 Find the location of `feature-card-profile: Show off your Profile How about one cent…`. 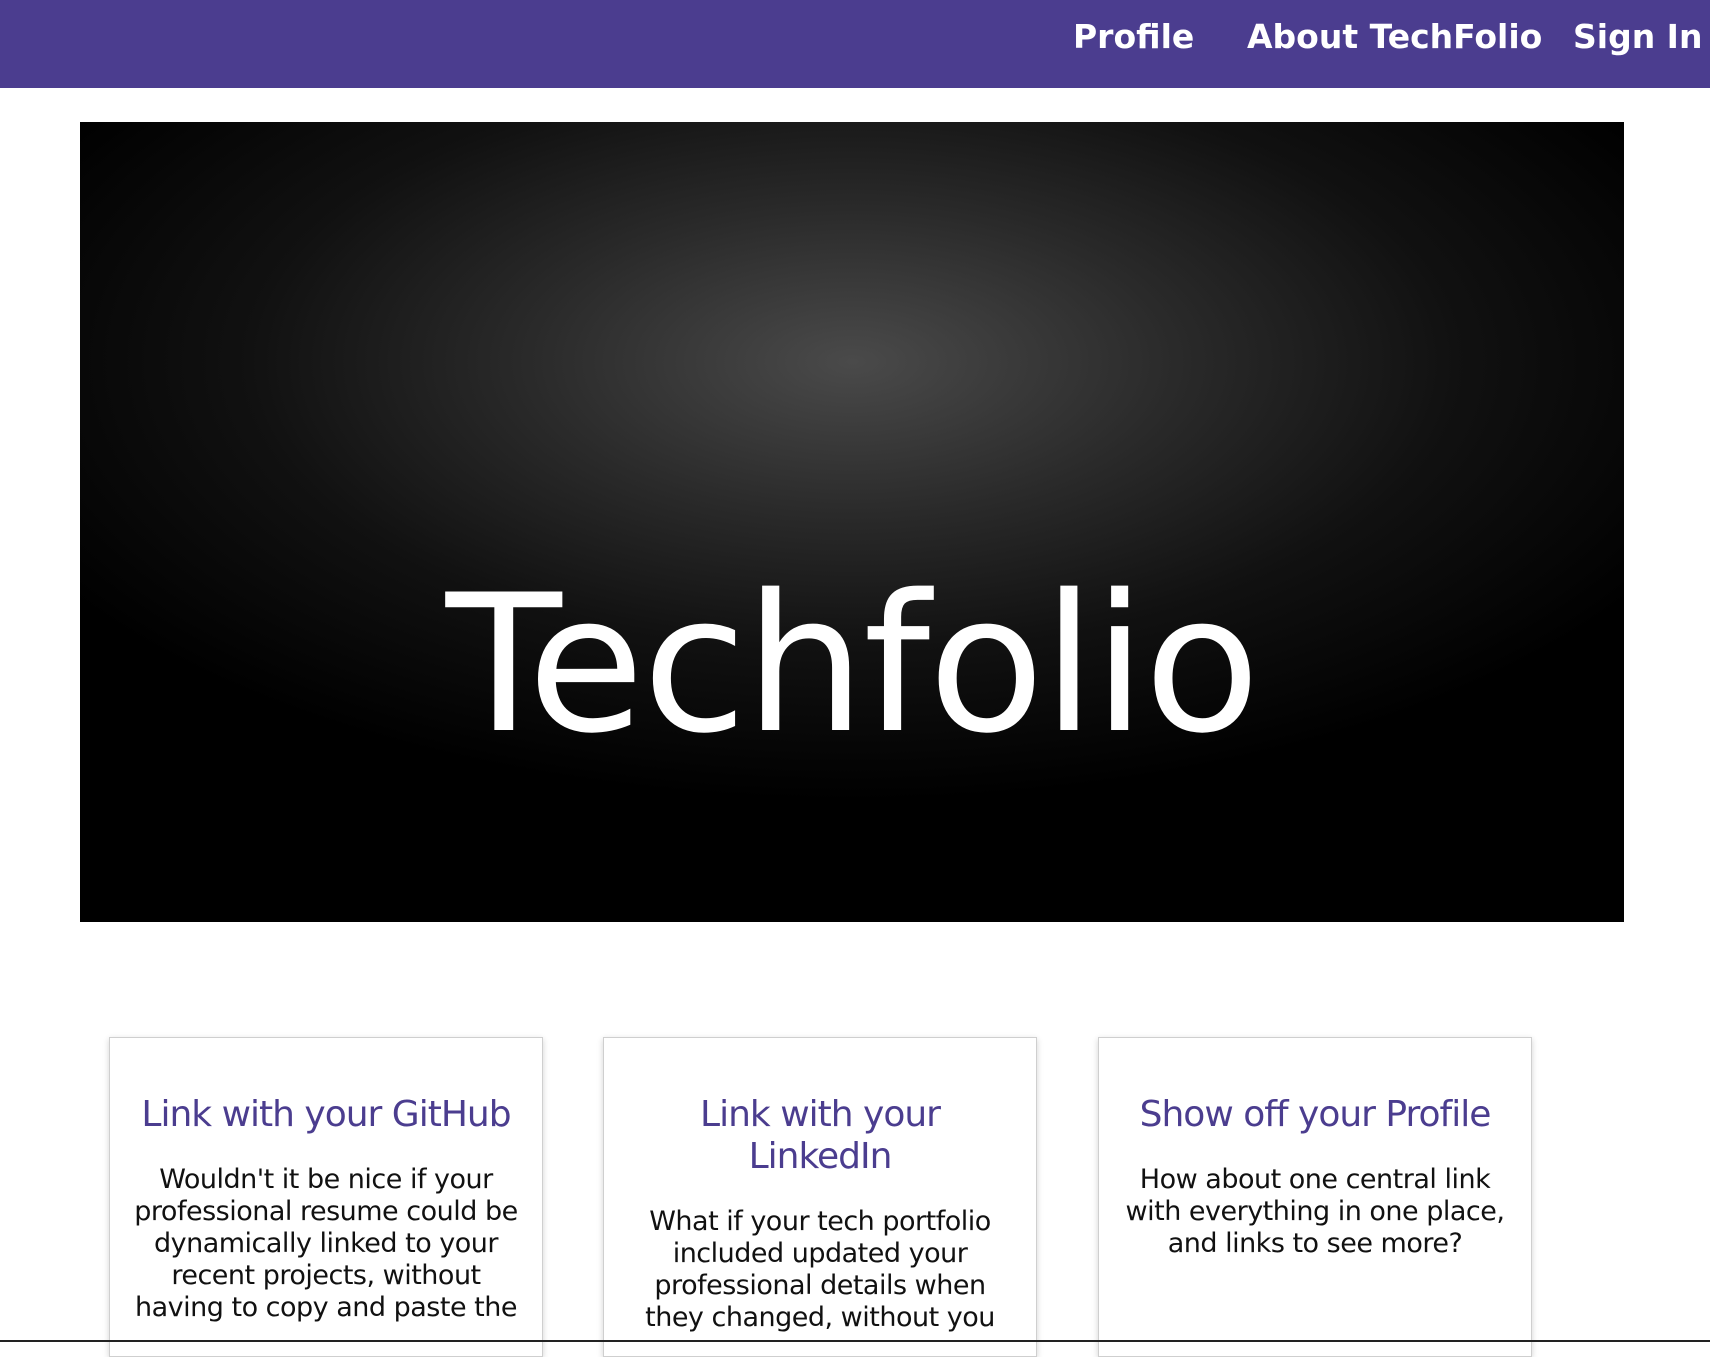

feature-card-profile: Show off your Profile How about one cent… is located at coordinates (1315, 1197).